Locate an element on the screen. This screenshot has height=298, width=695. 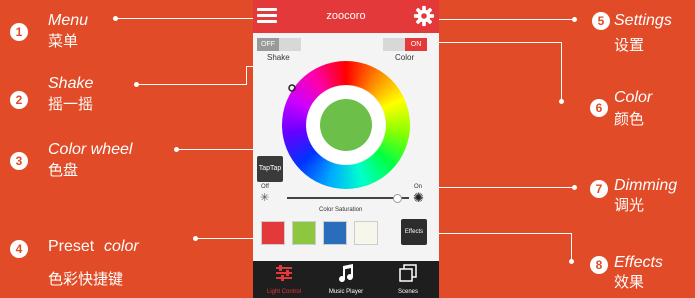
callout-menu-line is located at coordinates (185, 18).